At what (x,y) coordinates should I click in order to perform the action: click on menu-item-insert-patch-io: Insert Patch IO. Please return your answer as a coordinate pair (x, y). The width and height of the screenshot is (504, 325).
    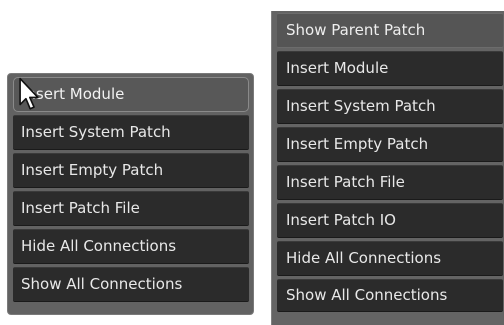
    Looking at the image, I should click on (390, 220).